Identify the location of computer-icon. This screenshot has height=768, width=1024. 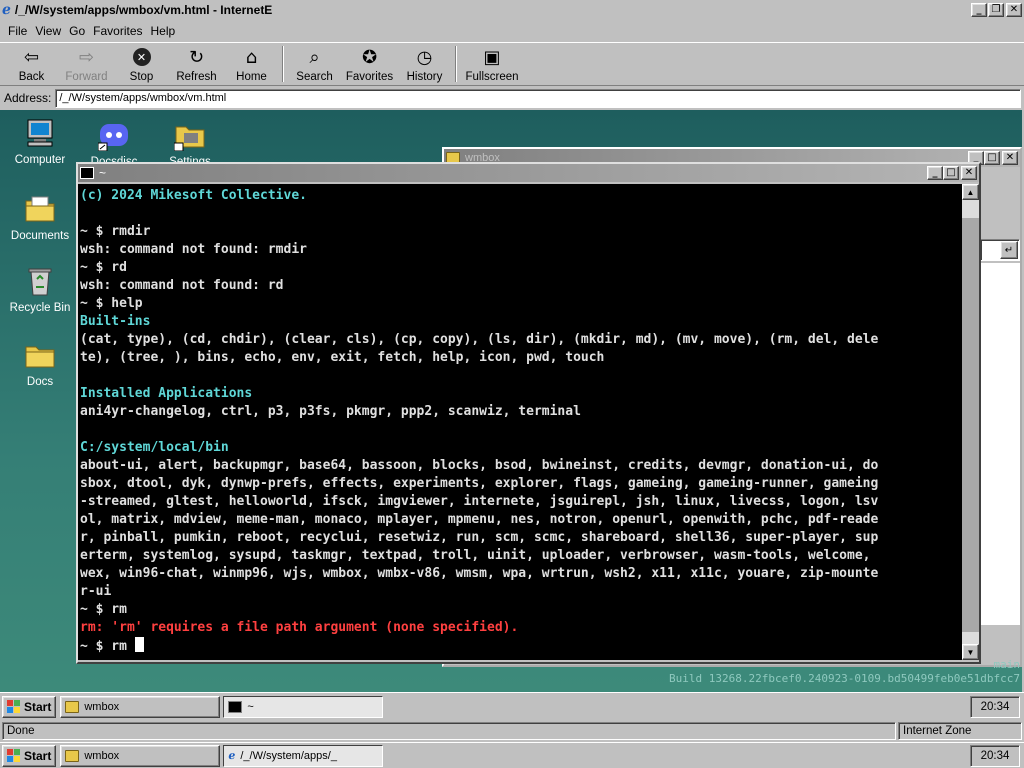
(40, 133).